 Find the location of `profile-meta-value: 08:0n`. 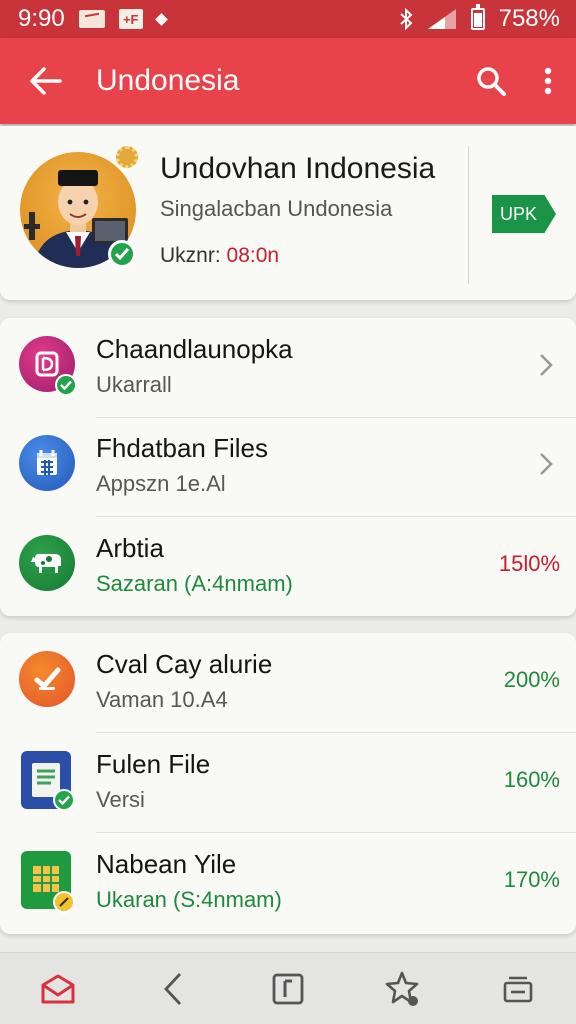

profile-meta-value: 08:0n is located at coordinates (253, 255).